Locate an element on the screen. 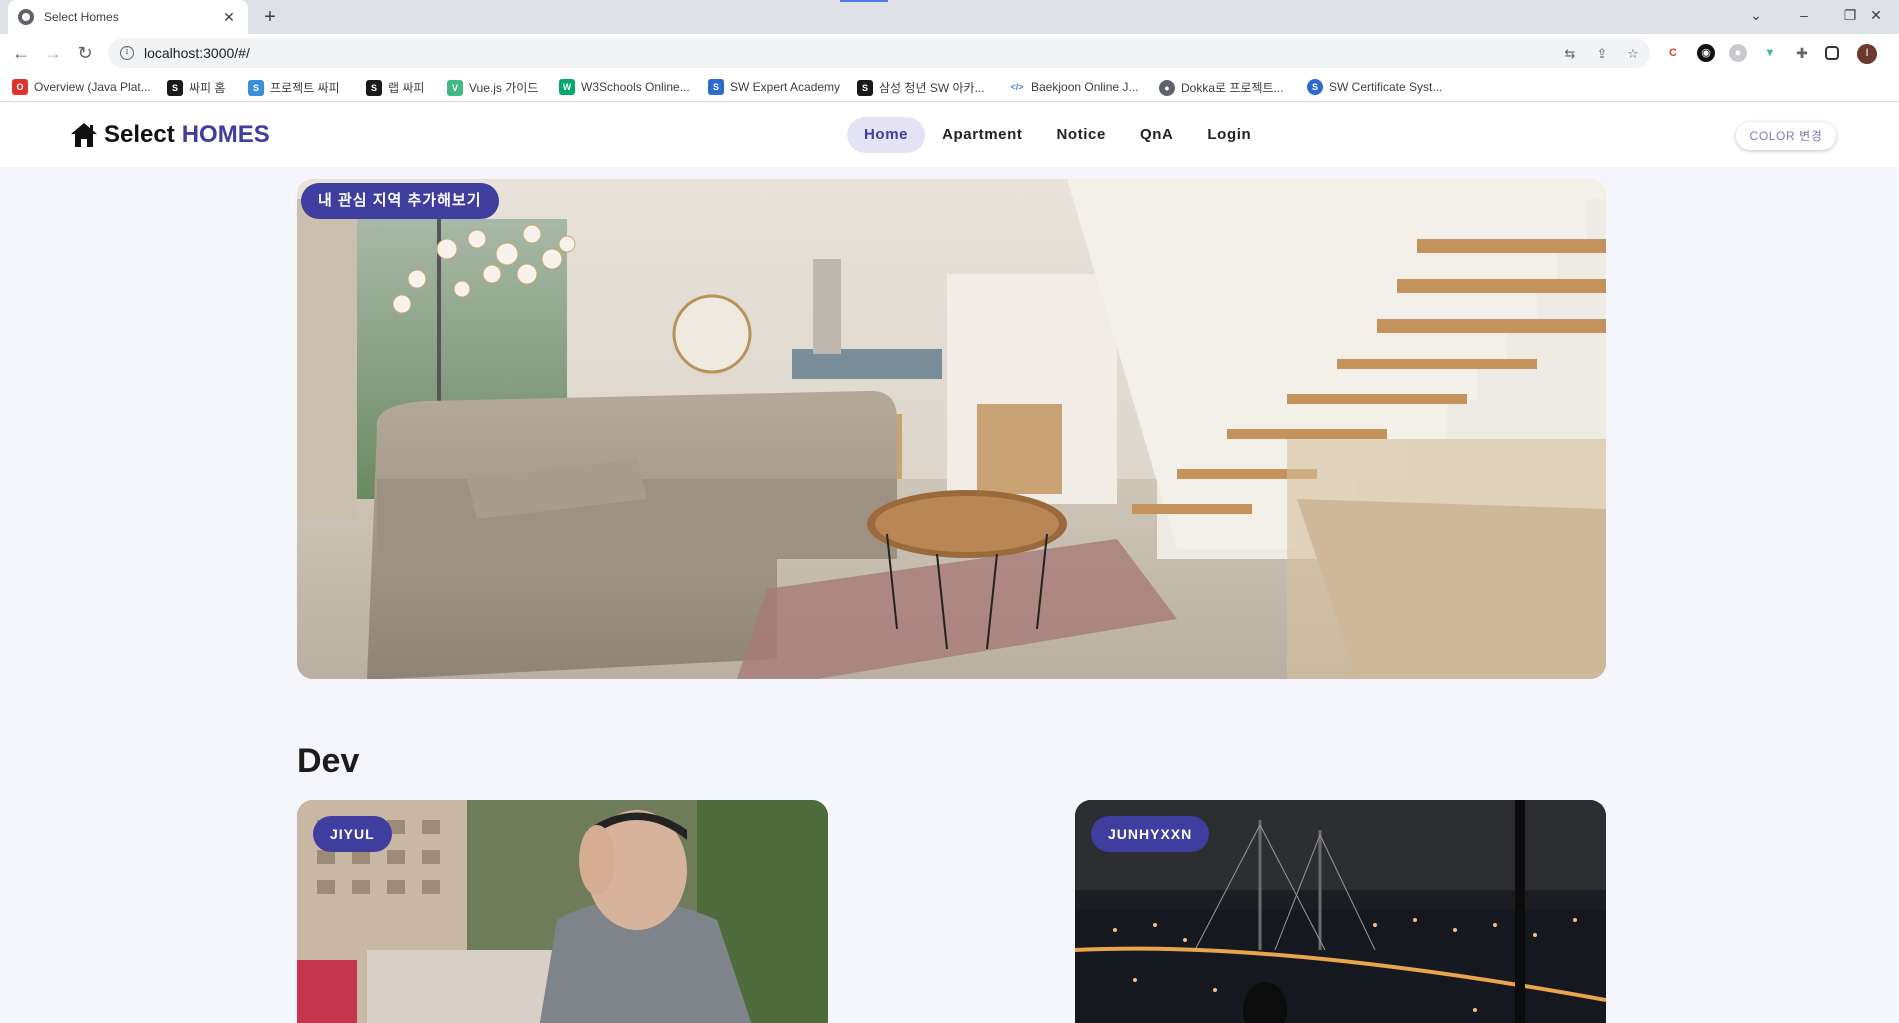 The width and height of the screenshot is (1899, 1023). bookmark-item: S 랩 싸피 is located at coordinates (395, 87).